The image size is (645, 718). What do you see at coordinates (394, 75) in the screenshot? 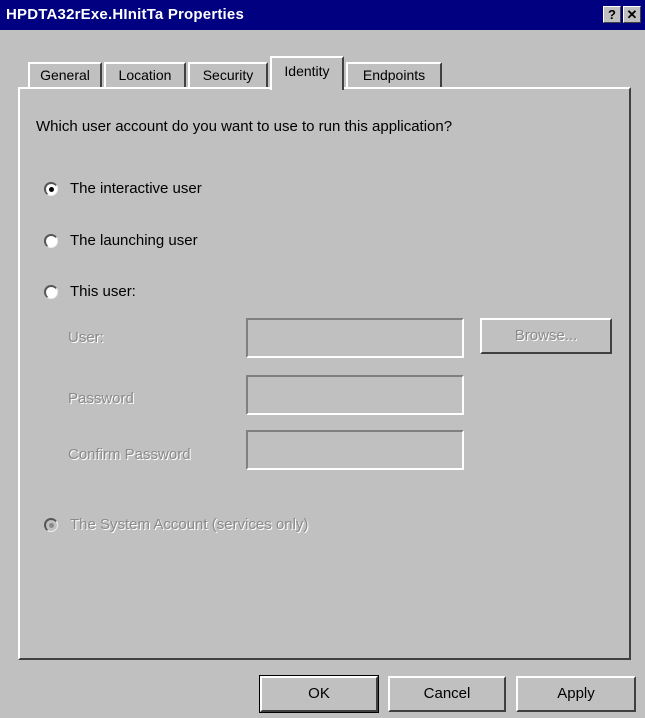
I see `tab-endpoints: Endpoints` at bounding box center [394, 75].